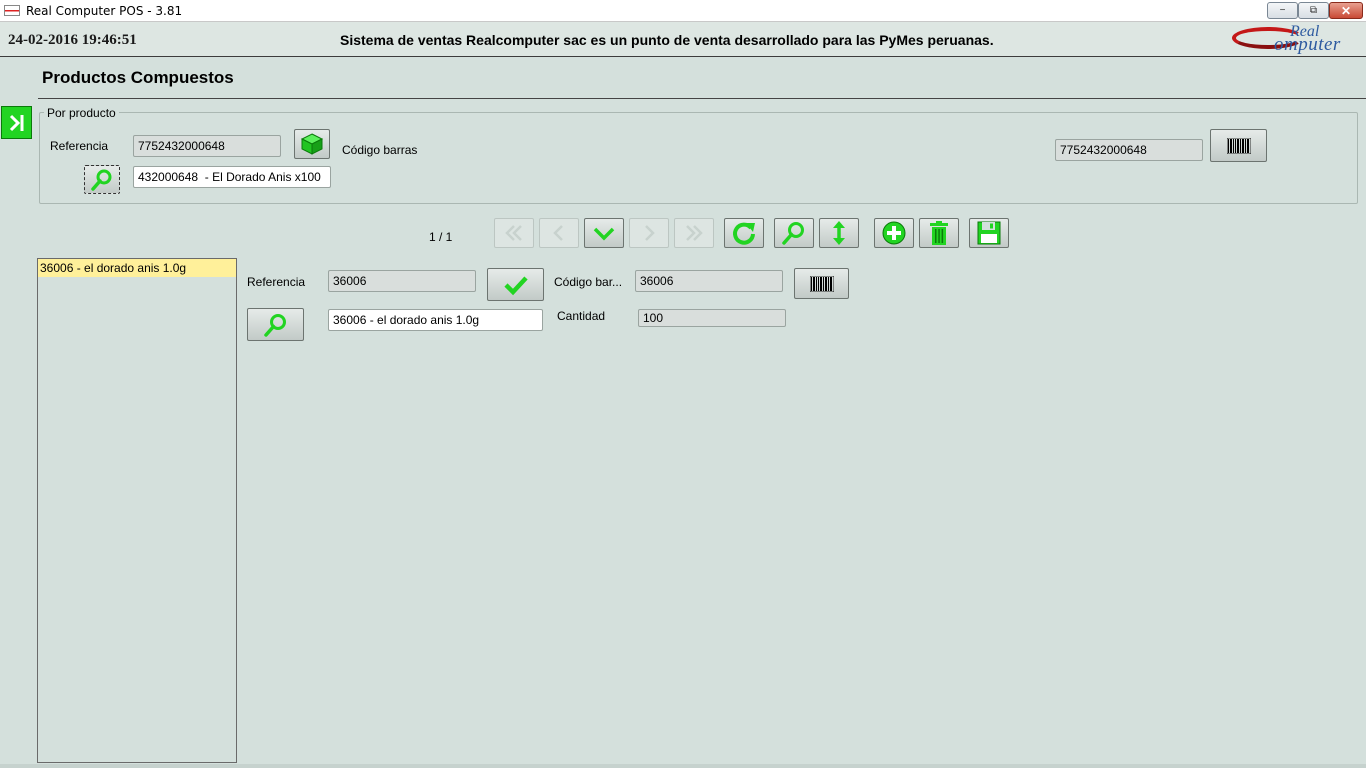 The width and height of the screenshot is (1366, 768). I want to click on datetime-display: 24-02-2016 19:46:51, so click(72, 40).